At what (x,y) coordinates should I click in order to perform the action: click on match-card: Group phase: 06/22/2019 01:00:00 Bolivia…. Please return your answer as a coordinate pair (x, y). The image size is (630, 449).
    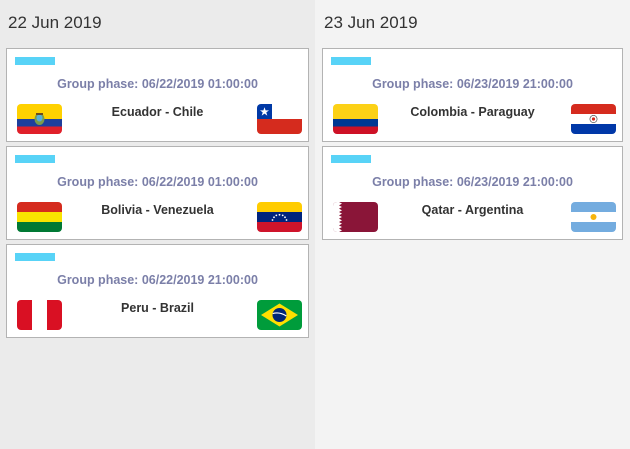
    Looking at the image, I should click on (157, 193).